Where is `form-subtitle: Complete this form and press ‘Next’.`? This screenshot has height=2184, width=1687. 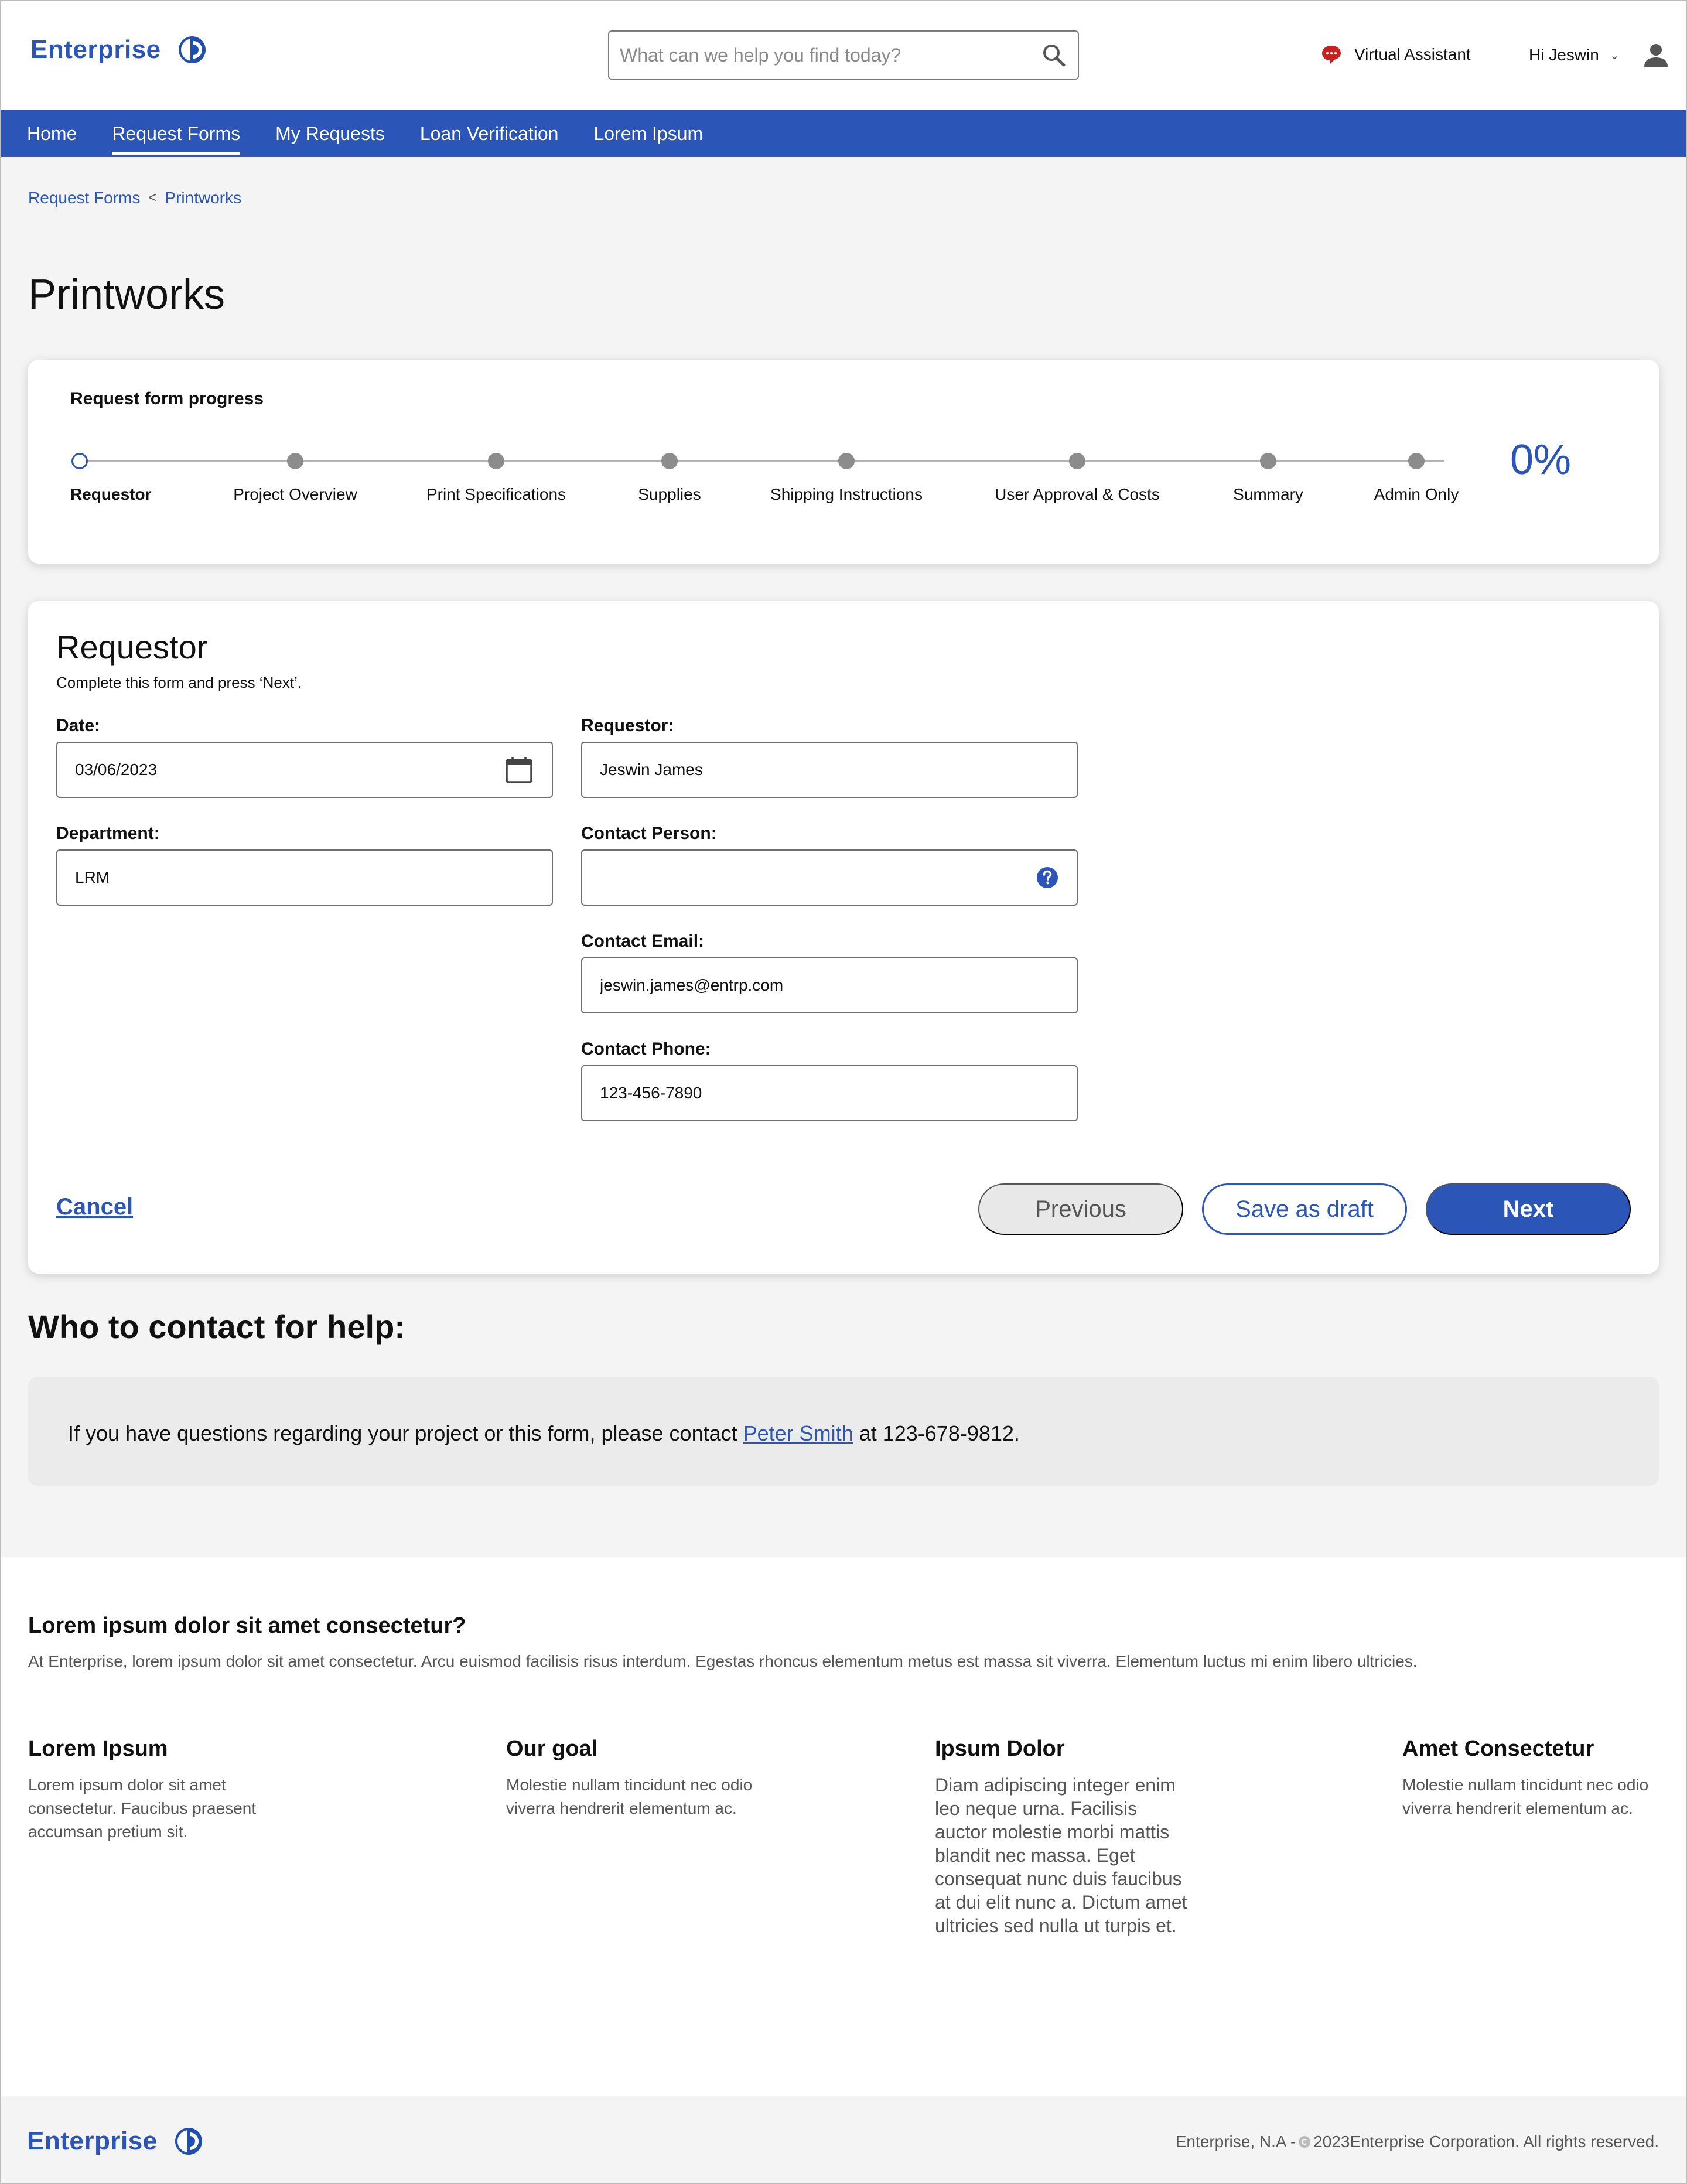 form-subtitle: Complete this form and press ‘Next’. is located at coordinates (179, 682).